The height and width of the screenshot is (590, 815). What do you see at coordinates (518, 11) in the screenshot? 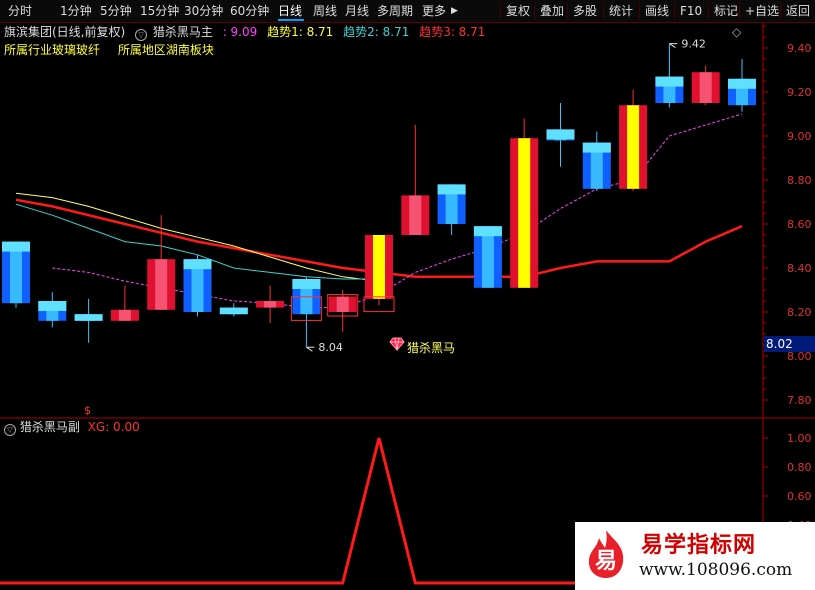
I see `toolbar-action-0: 复权` at bounding box center [518, 11].